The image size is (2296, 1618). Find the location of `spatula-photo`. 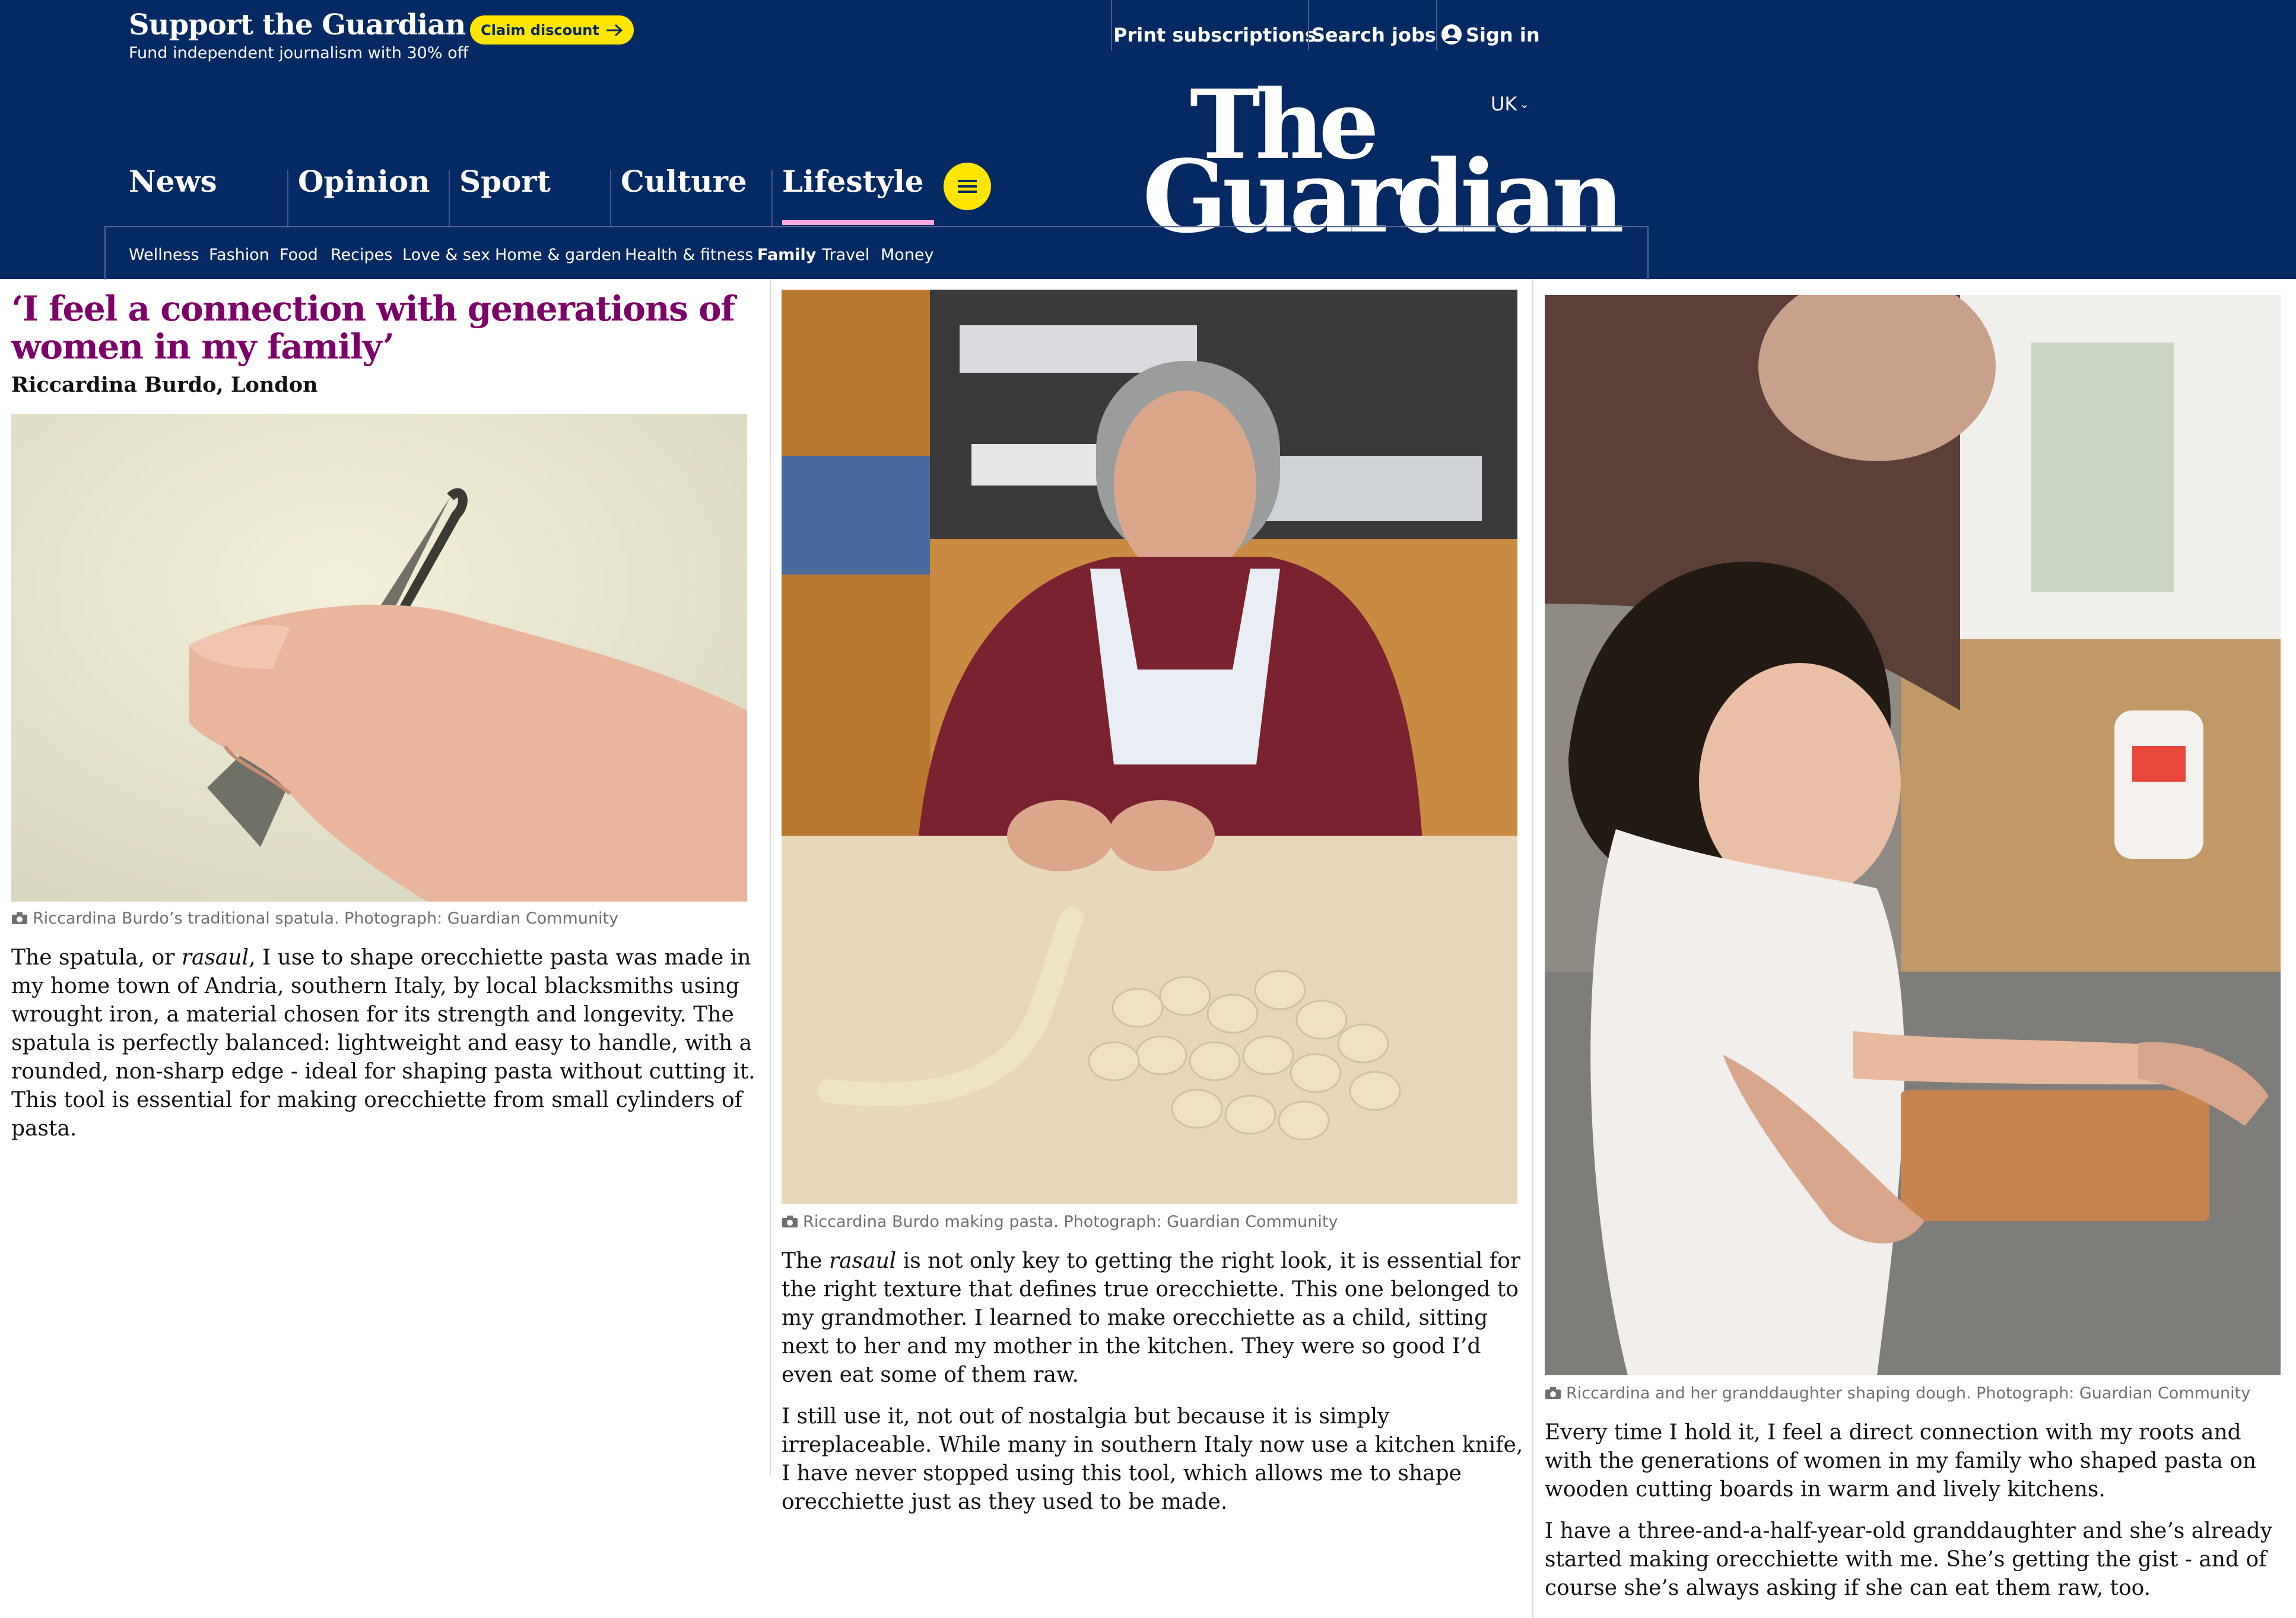

spatula-photo is located at coordinates (379, 658).